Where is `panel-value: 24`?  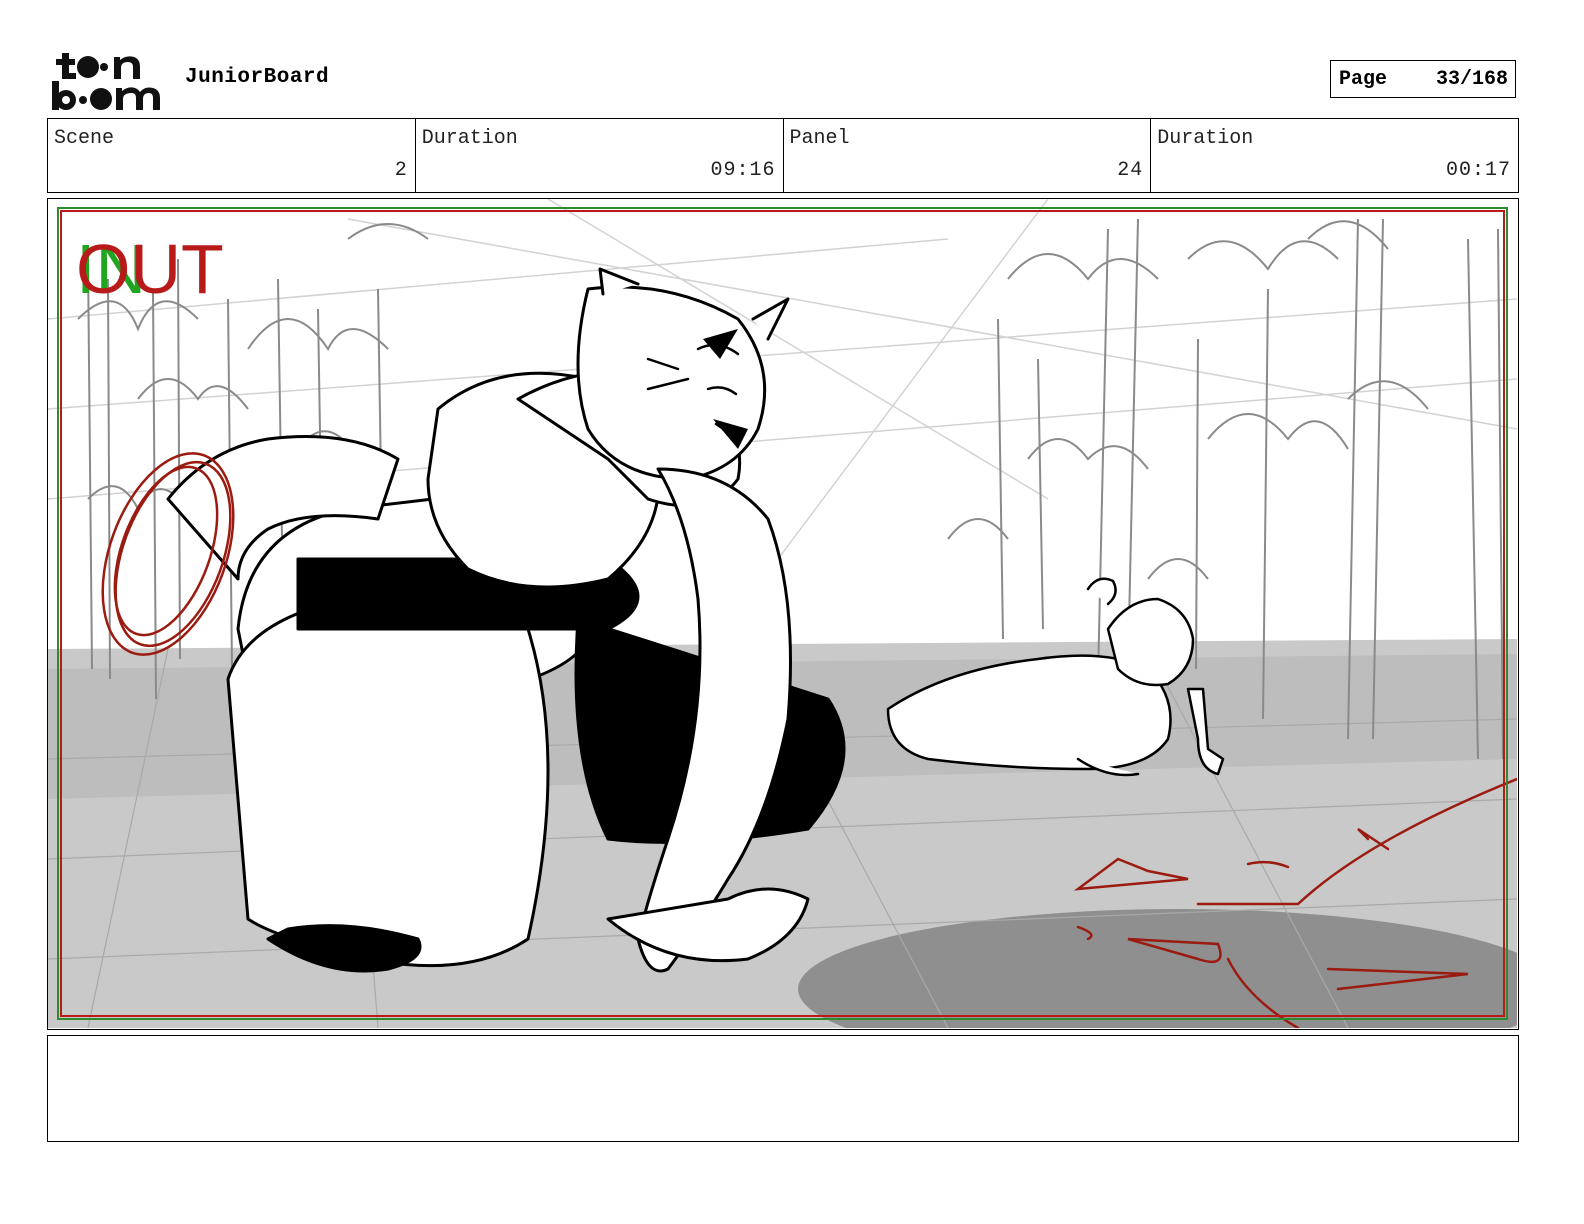 panel-value: 24 is located at coordinates (1130, 170).